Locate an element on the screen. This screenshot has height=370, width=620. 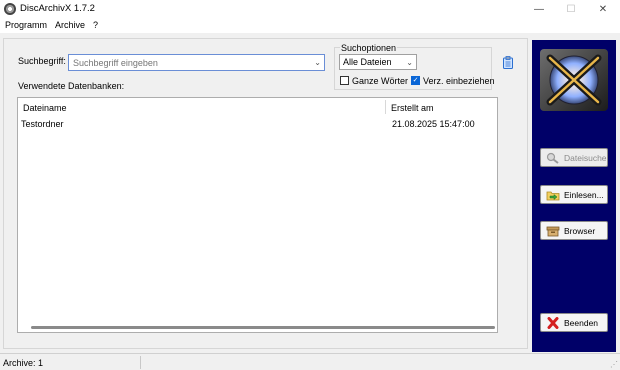
file-type-select: Alle Dateien ⌄ is located at coordinates (378, 62).